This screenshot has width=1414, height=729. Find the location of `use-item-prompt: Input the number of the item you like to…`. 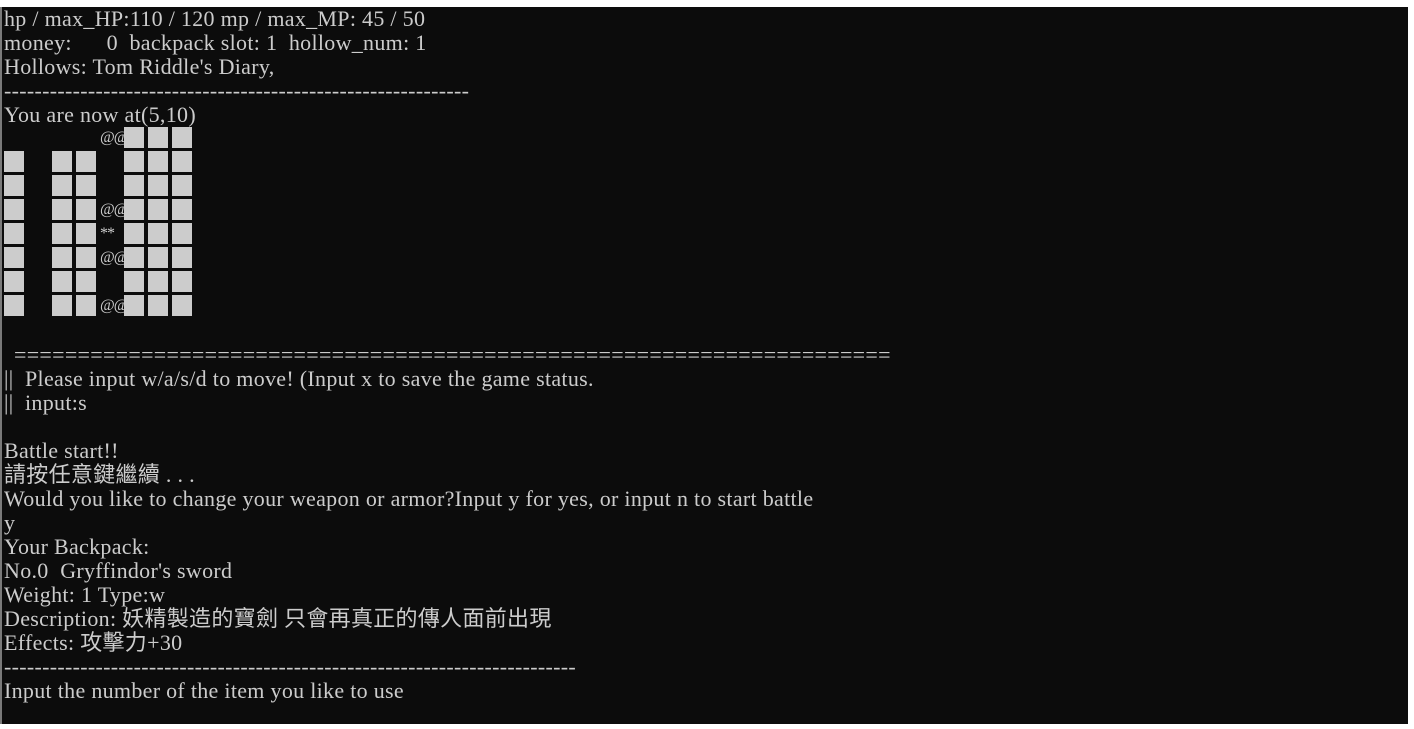

use-item-prompt: Input the number of the item you like to… is located at coordinates (204, 691).